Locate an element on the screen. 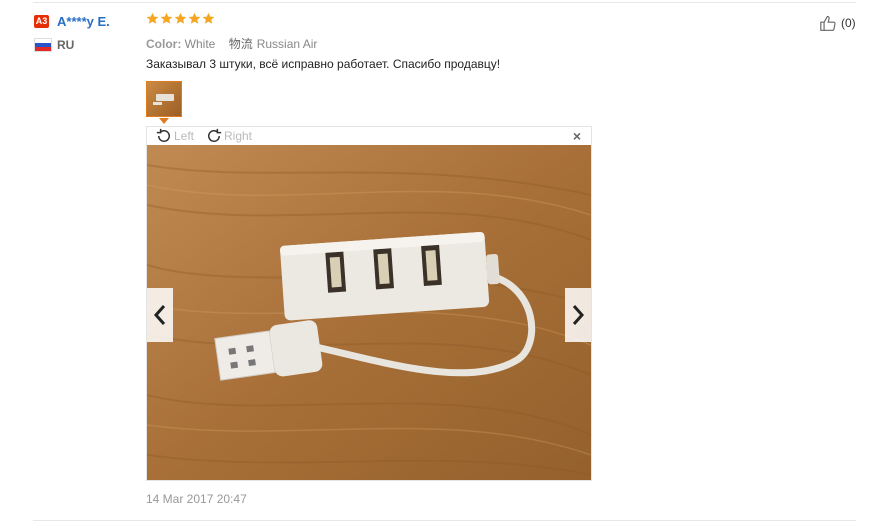 The height and width of the screenshot is (524, 889). chevron-right-icon is located at coordinates (578, 315).